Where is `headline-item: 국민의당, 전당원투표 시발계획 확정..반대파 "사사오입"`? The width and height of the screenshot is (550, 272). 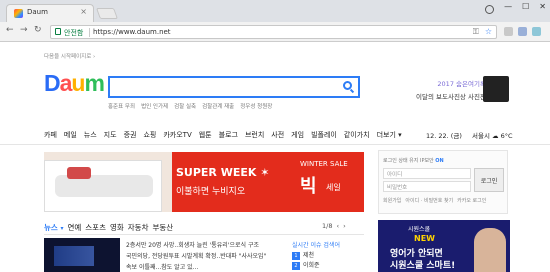 headline-item: 국민의당, 전당원투표 시발계획 확정..반대파 "사사오입" is located at coordinates (196, 256).